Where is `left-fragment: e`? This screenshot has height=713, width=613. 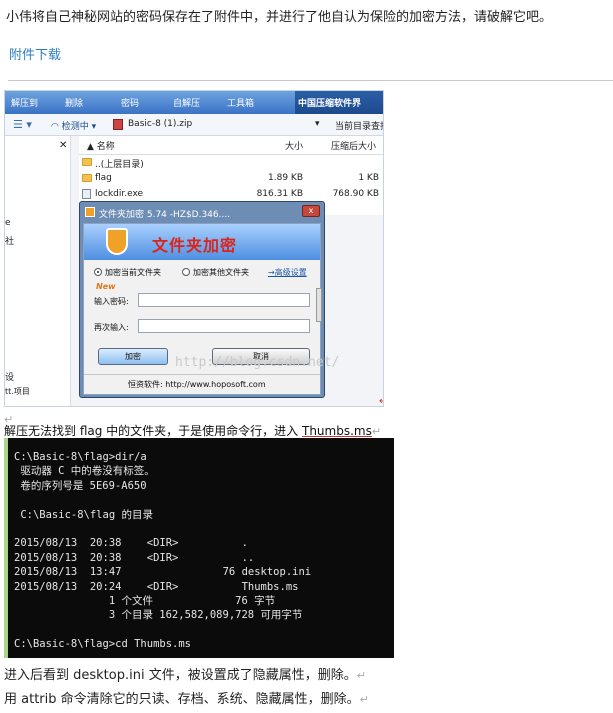
left-fragment: e is located at coordinates (8, 223).